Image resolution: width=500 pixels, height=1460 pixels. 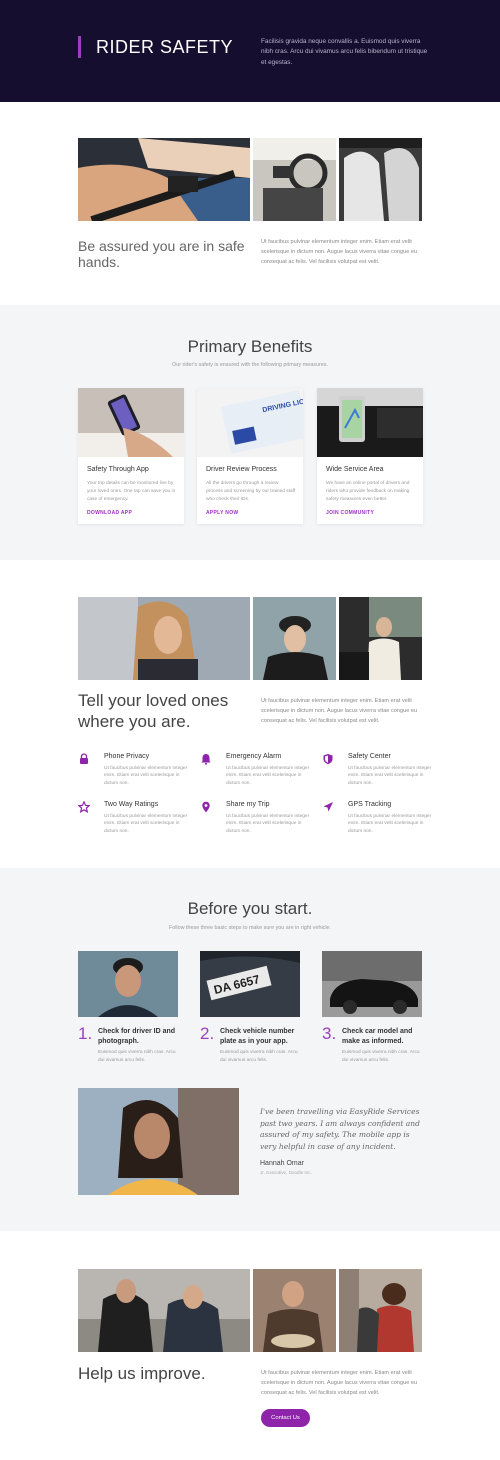 I want to click on step-number: 2., so click(x=207, y=1033).